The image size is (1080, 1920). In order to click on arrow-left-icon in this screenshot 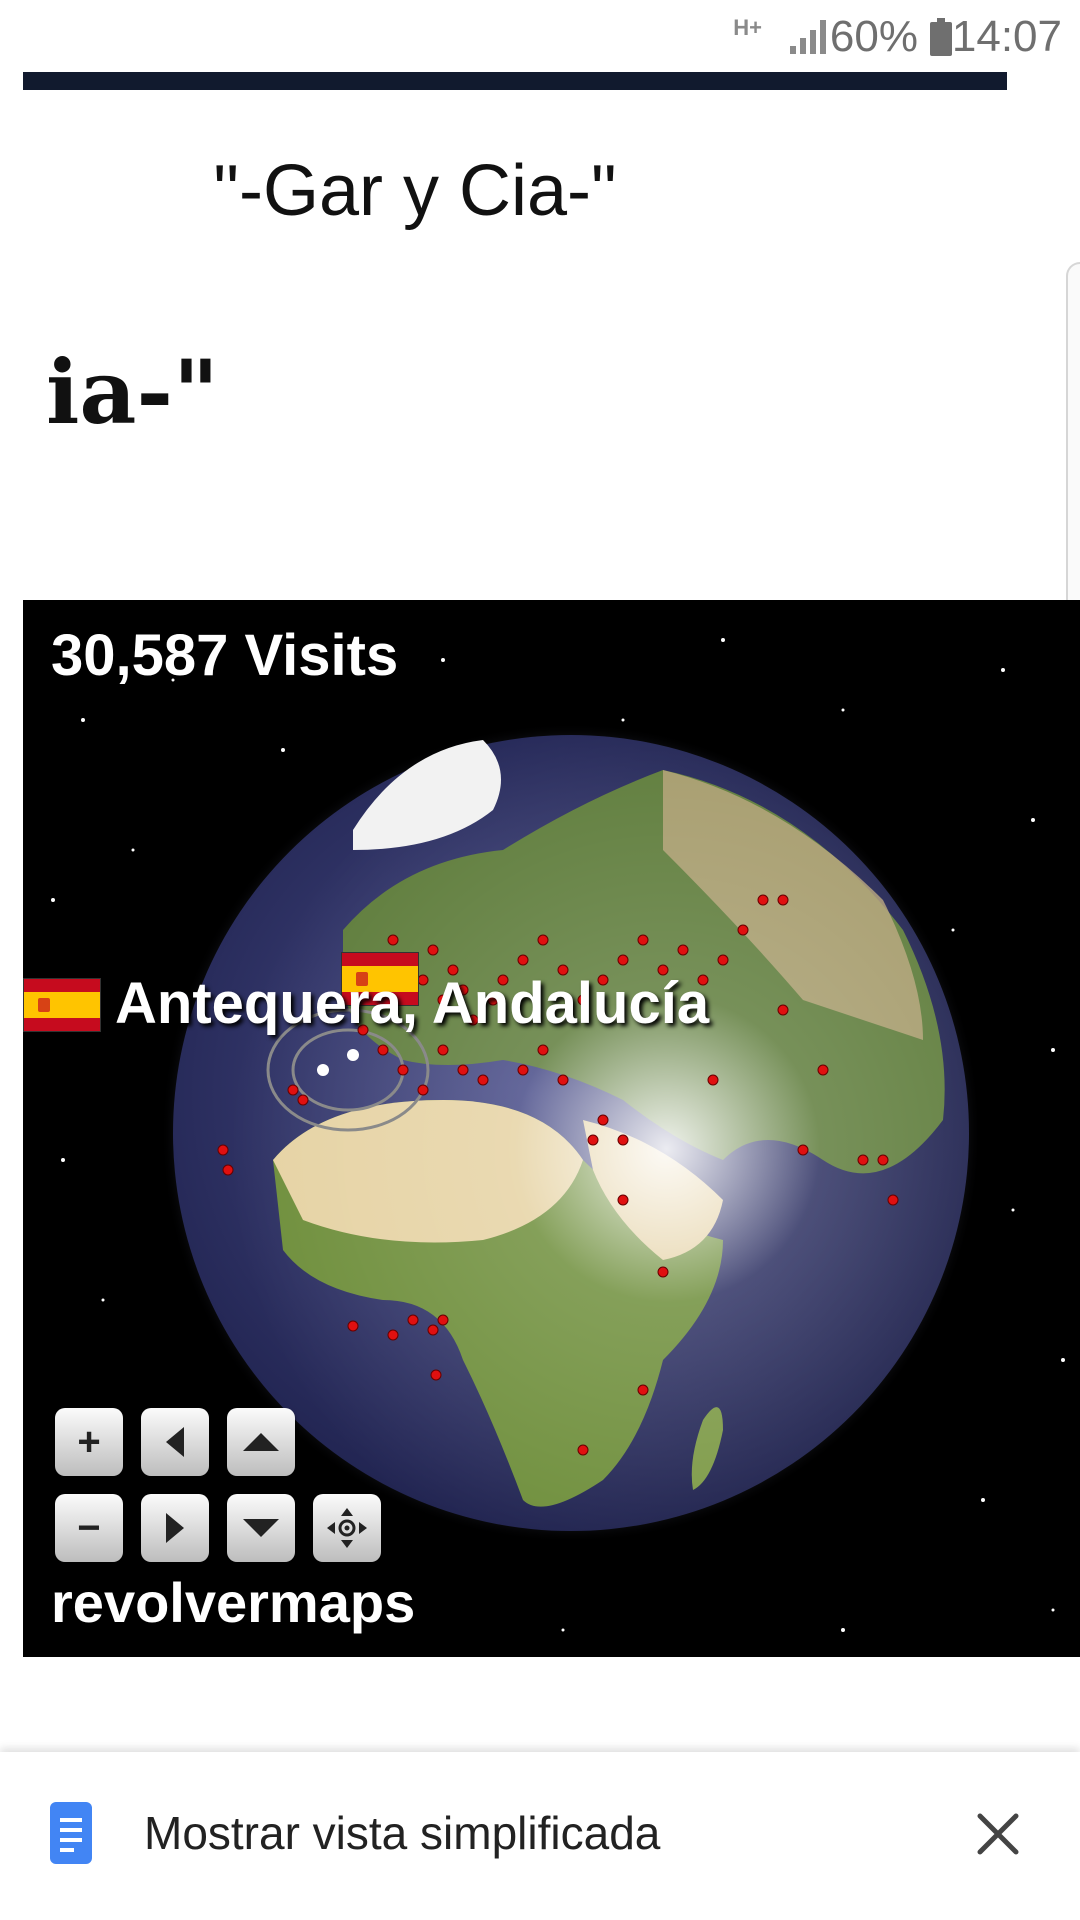, I will do `click(175, 1442)`.